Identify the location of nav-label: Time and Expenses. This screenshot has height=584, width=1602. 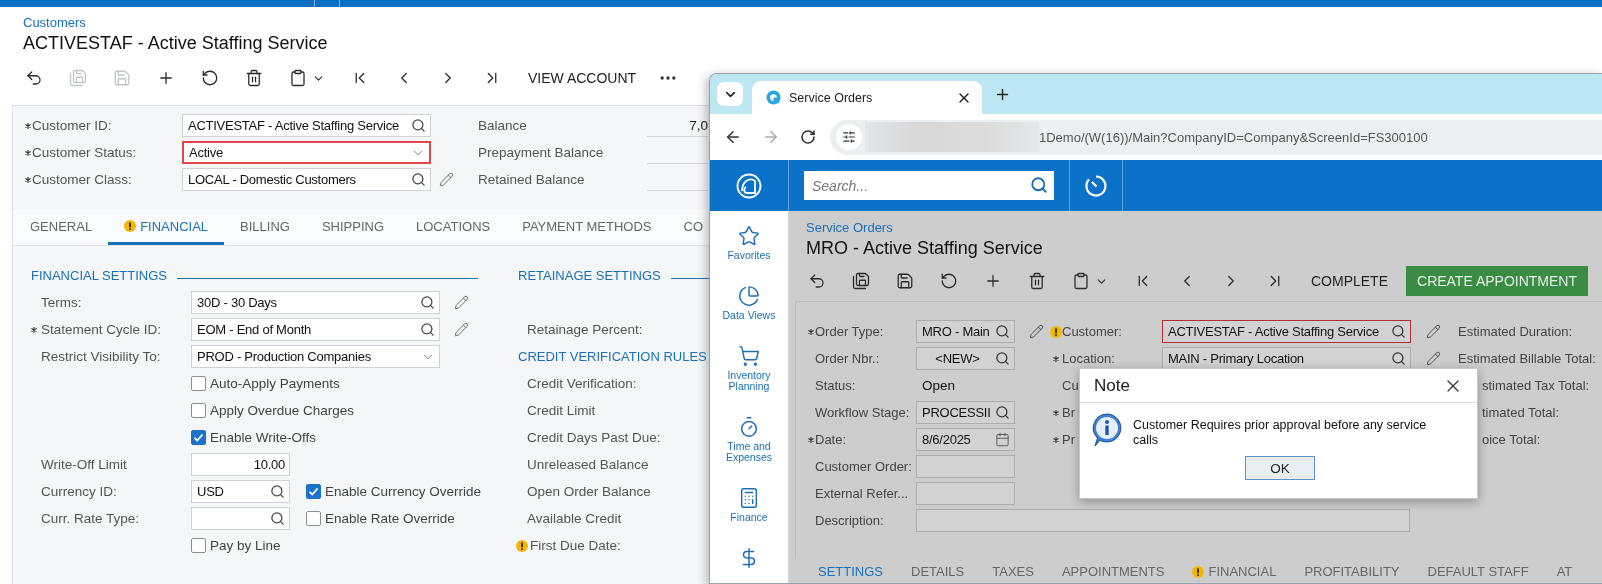
(749, 452).